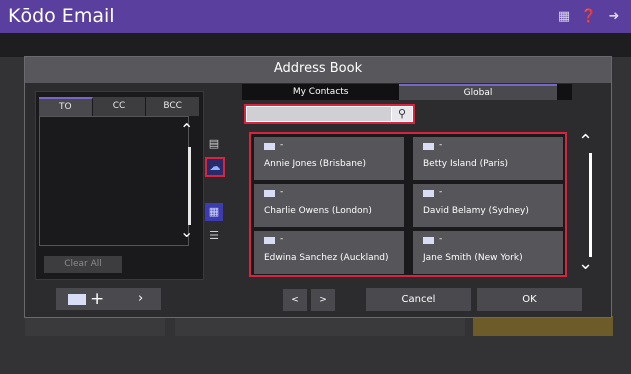 Image resolution: width=631 pixels, height=374 pixels. What do you see at coordinates (215, 167) in the screenshot?
I see `cloud-icon: ☁` at bounding box center [215, 167].